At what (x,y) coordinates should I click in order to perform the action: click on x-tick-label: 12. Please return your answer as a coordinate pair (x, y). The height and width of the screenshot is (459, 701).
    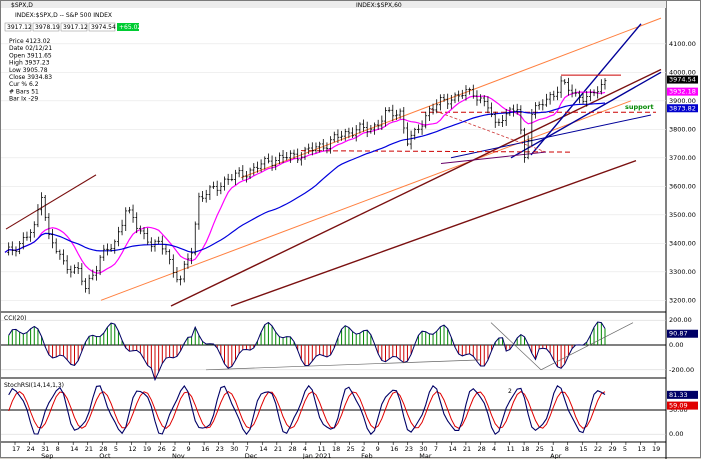
    Looking at the image, I should click on (132, 449).